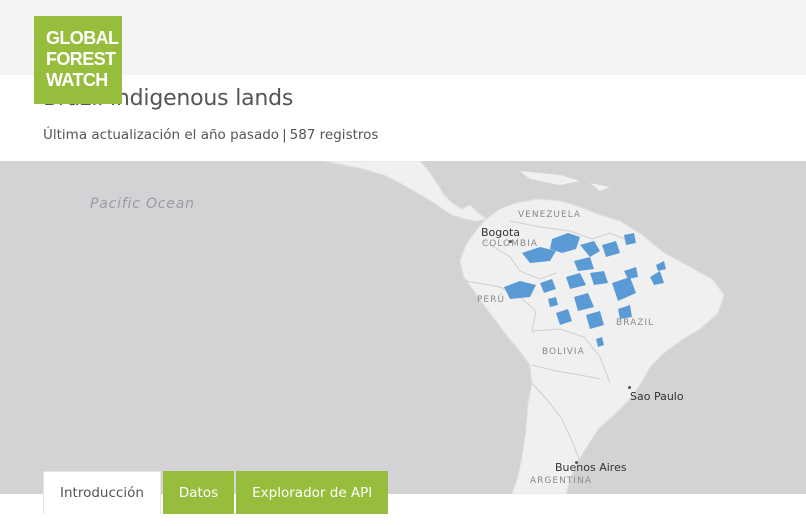  I want to click on tab-introduccion: Introducción, so click(102, 492).